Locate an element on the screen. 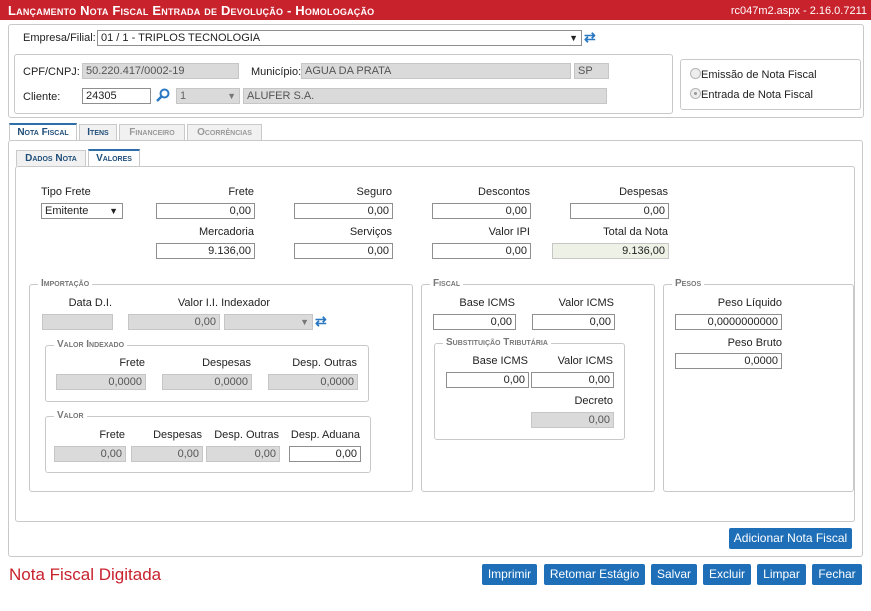  st-valor-icms-label: Valor ICMS is located at coordinates (585, 361).